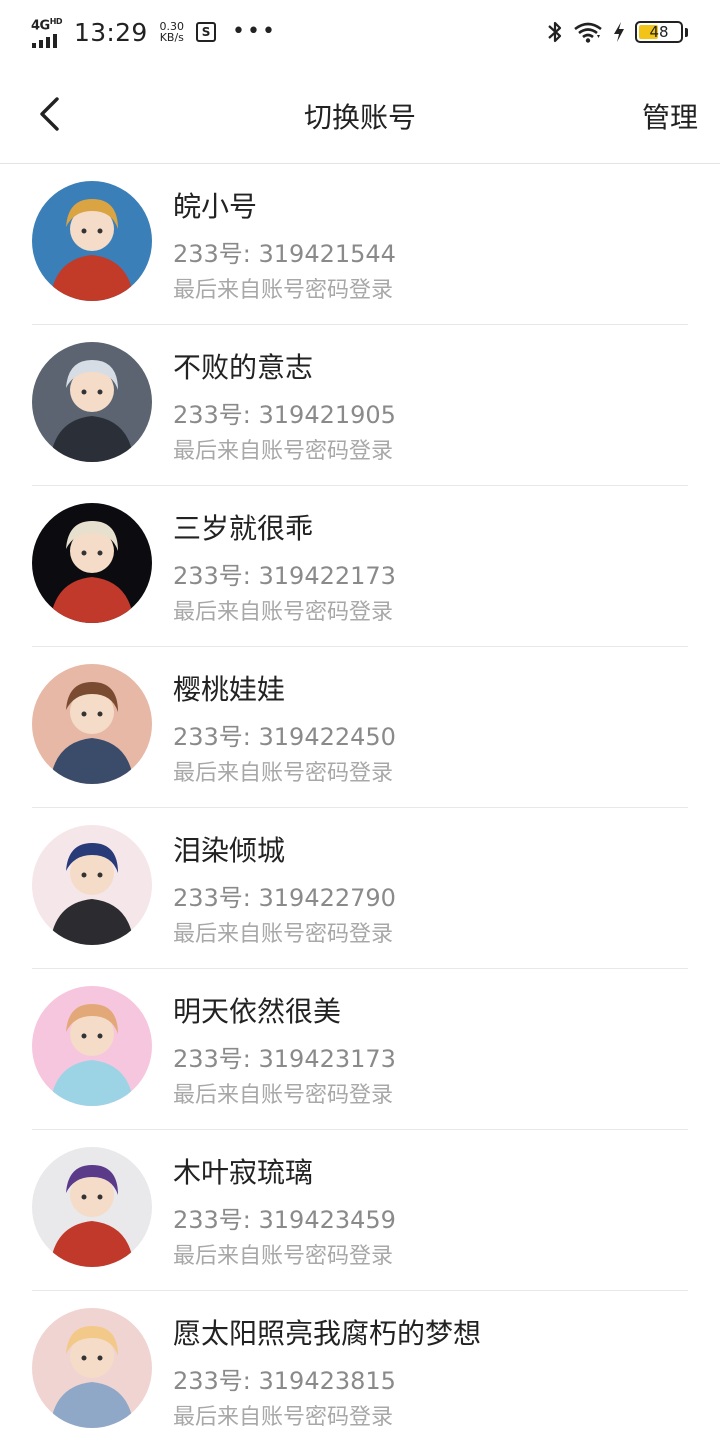  Describe the element at coordinates (359, 117) in the screenshot. I see `page-title: 切换账号` at that location.